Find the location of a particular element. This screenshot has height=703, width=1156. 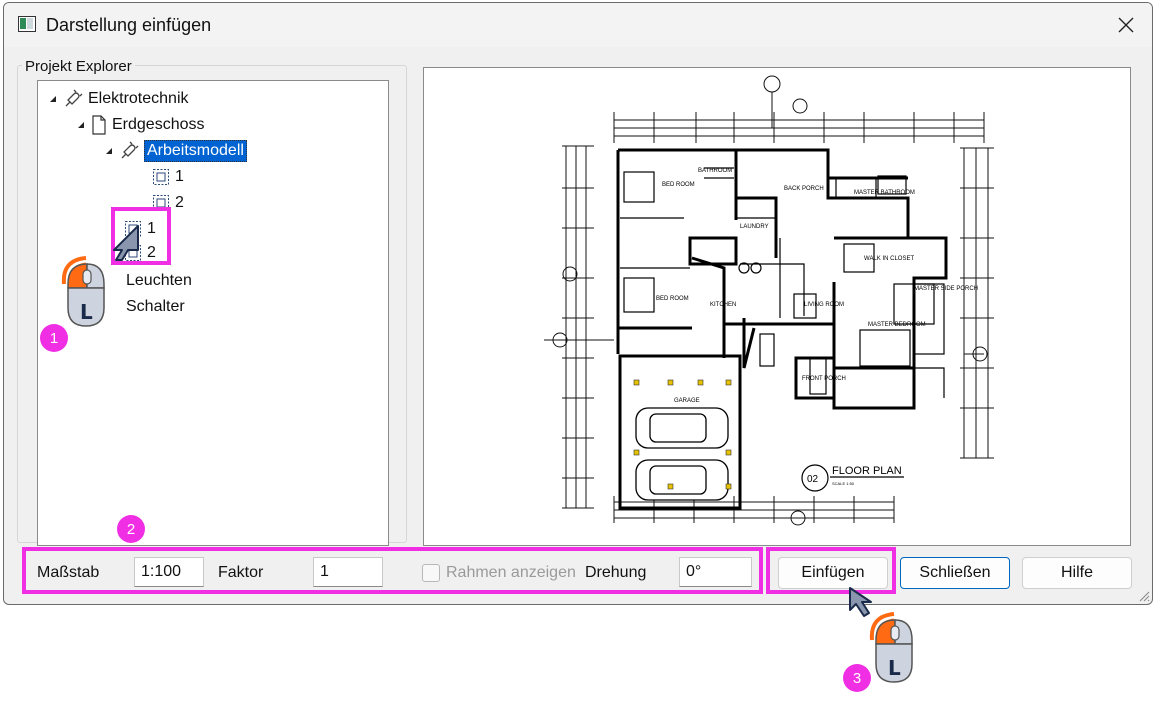

tree-item-leuchten: Leuchten is located at coordinates (159, 281).